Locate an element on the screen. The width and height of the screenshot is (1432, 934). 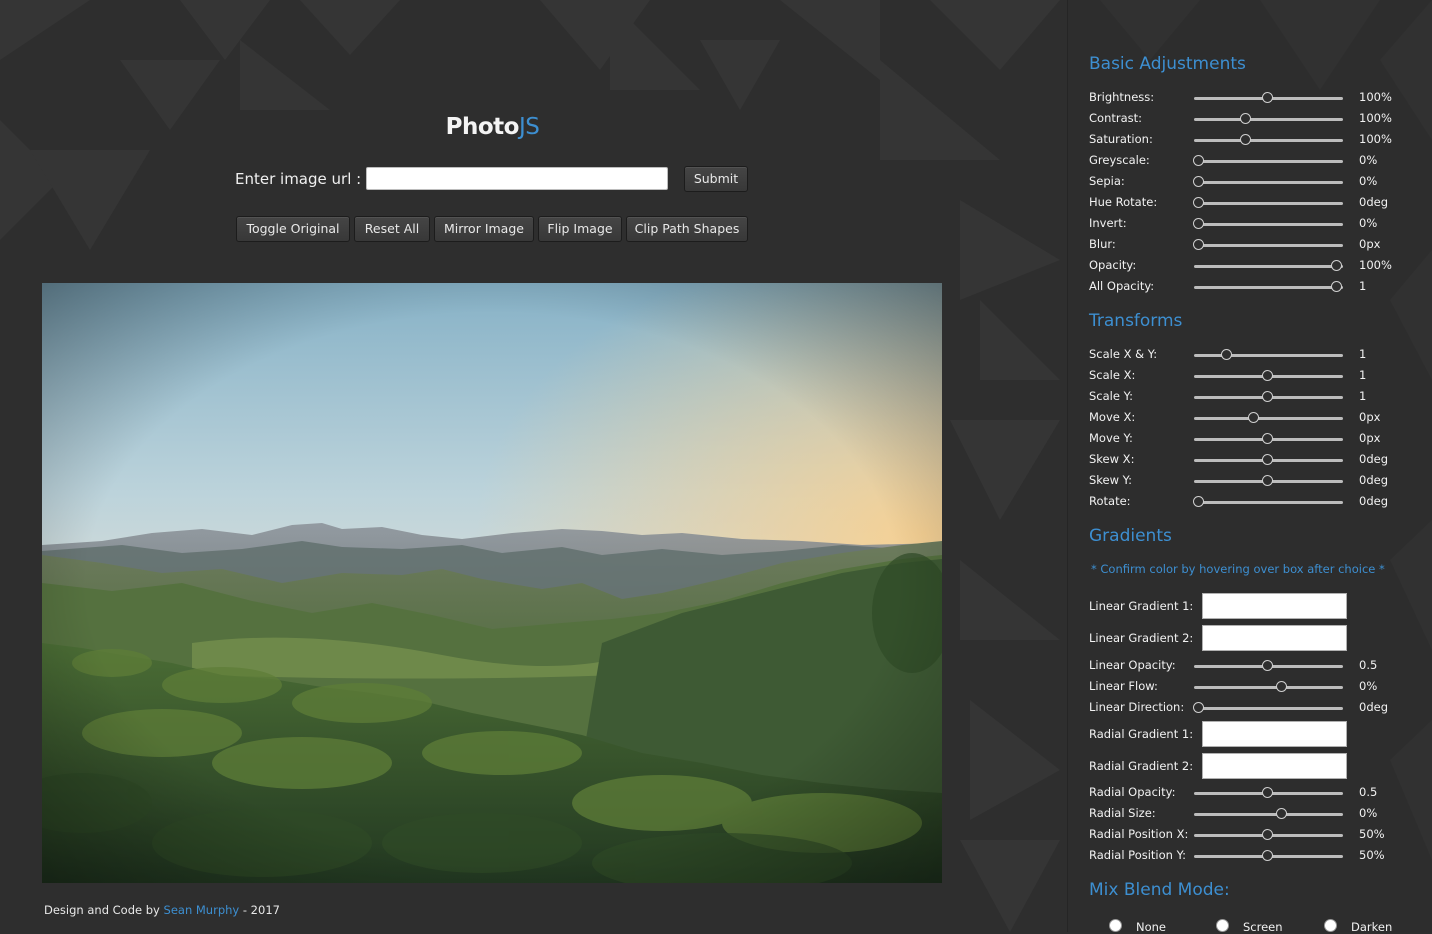
scale-x-label: Scale X: is located at coordinates (1112, 375).